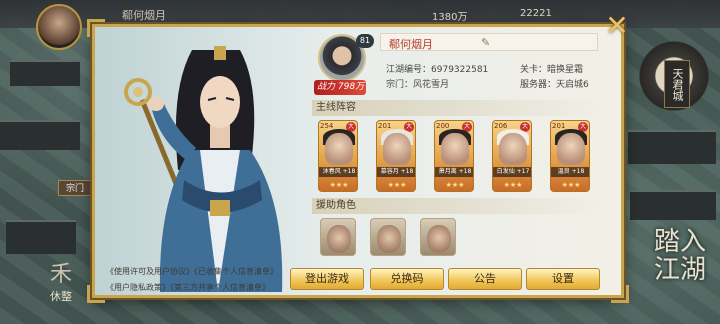  What do you see at coordinates (572, 85) in the screenshot?
I see `player-server-value: 天启城6` at bounding box center [572, 85].